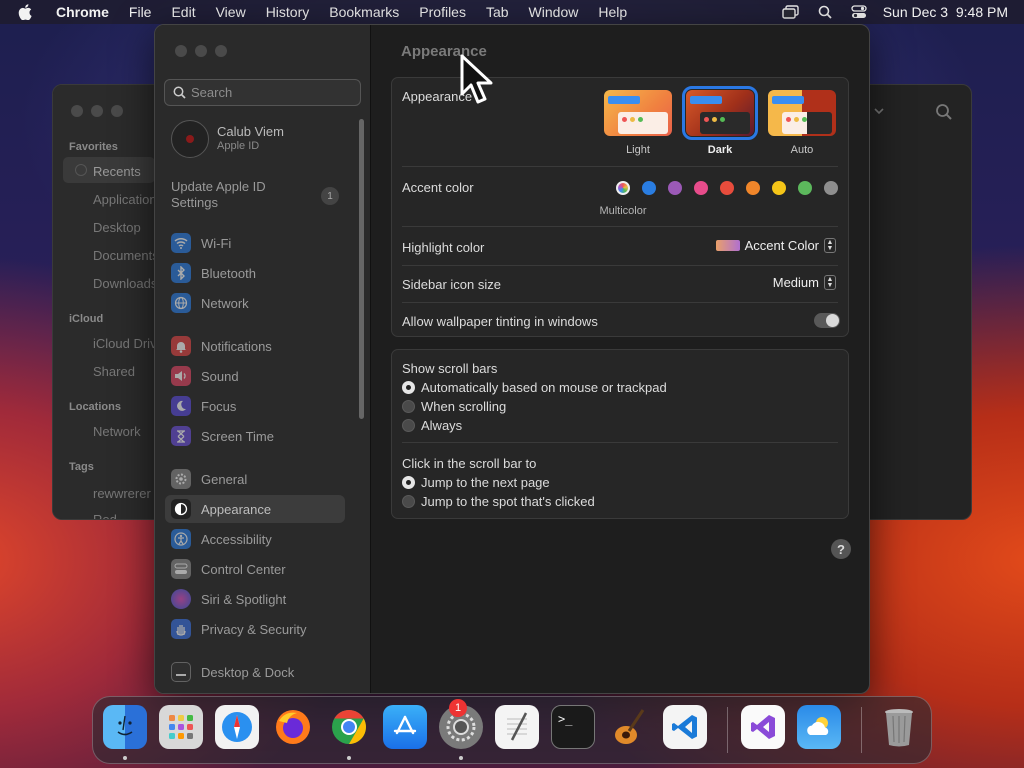 This screenshot has height=768, width=1024. What do you see at coordinates (190, 139) in the screenshot?
I see `avatar` at bounding box center [190, 139].